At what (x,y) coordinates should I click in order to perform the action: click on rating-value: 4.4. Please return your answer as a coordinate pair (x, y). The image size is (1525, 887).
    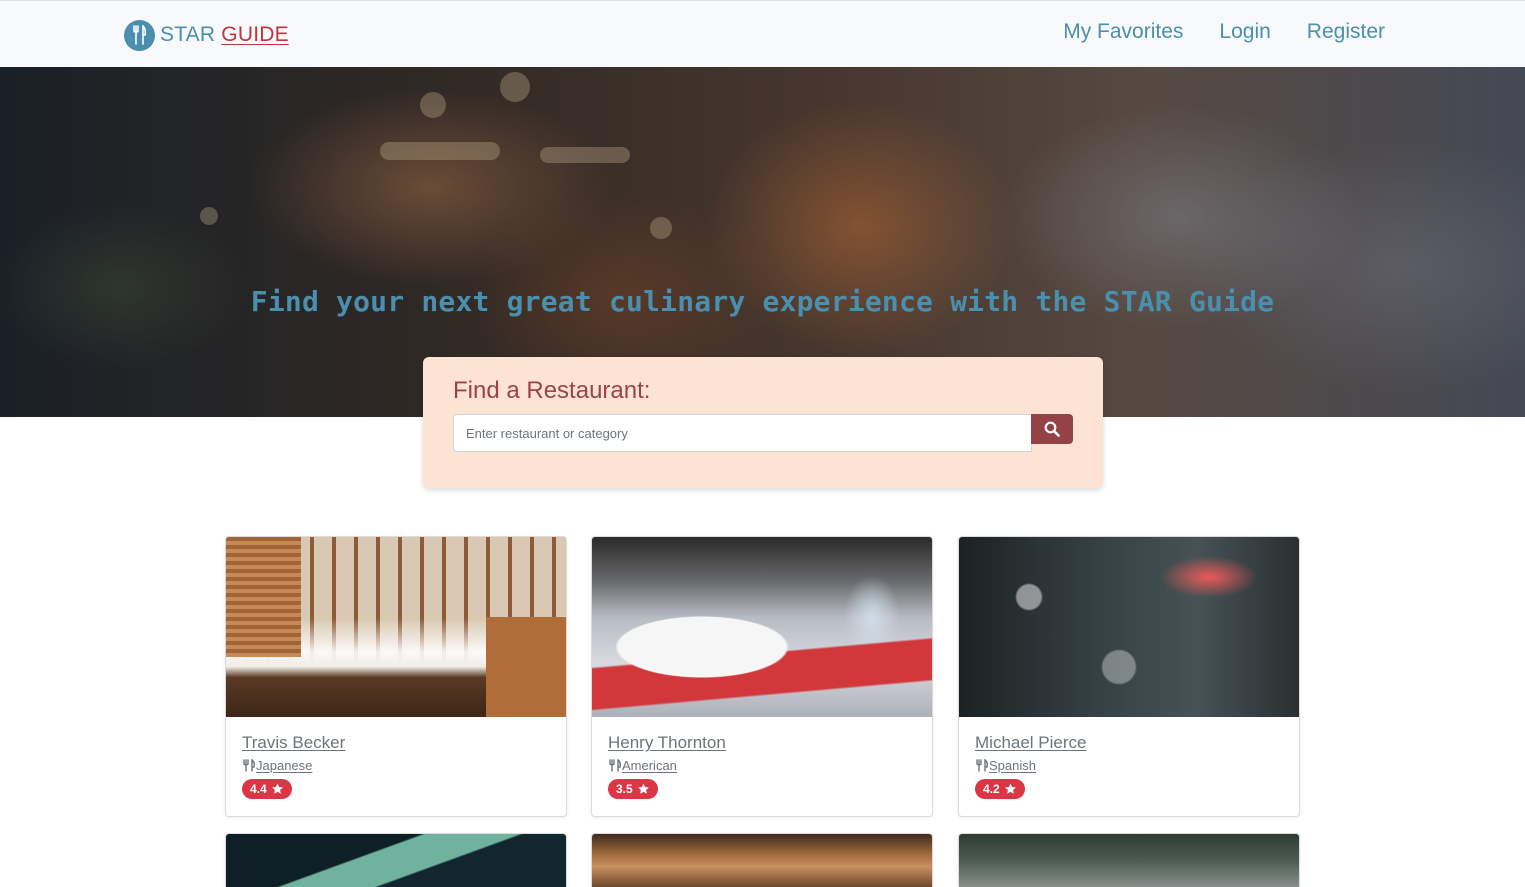
    Looking at the image, I should click on (258, 789).